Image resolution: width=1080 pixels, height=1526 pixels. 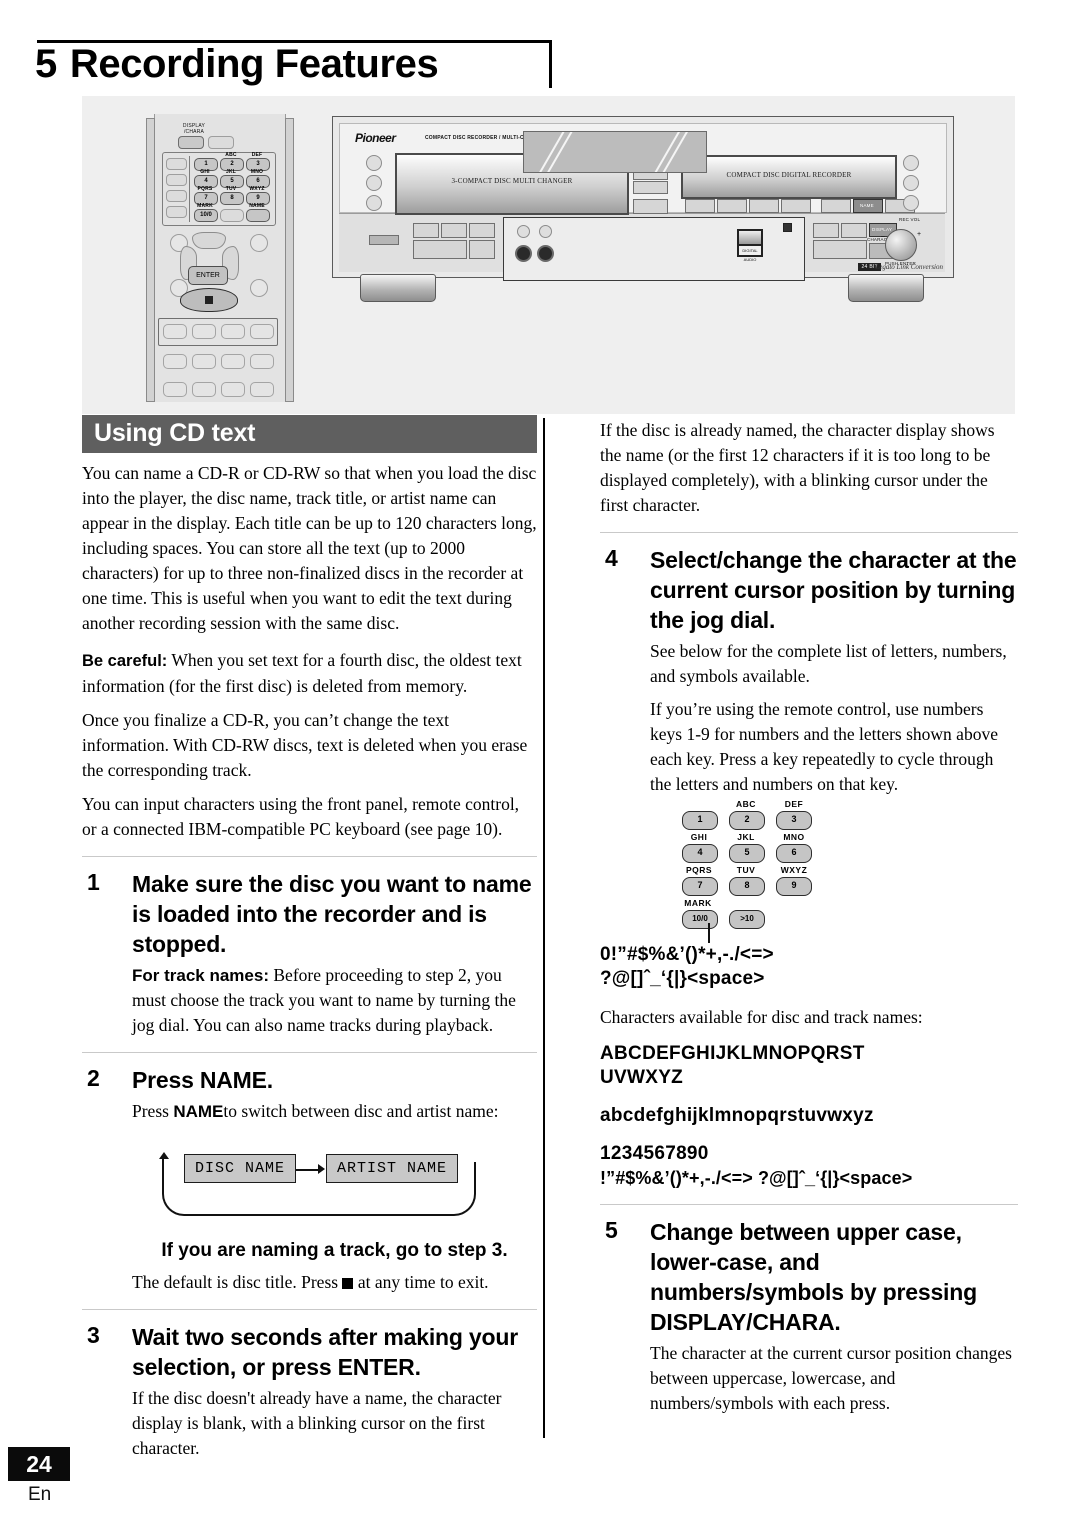 What do you see at coordinates (789, 177) in the screenshot?
I see `recorder-disc-tray: COMPACT DISC DIGITAL RECORDER` at bounding box center [789, 177].